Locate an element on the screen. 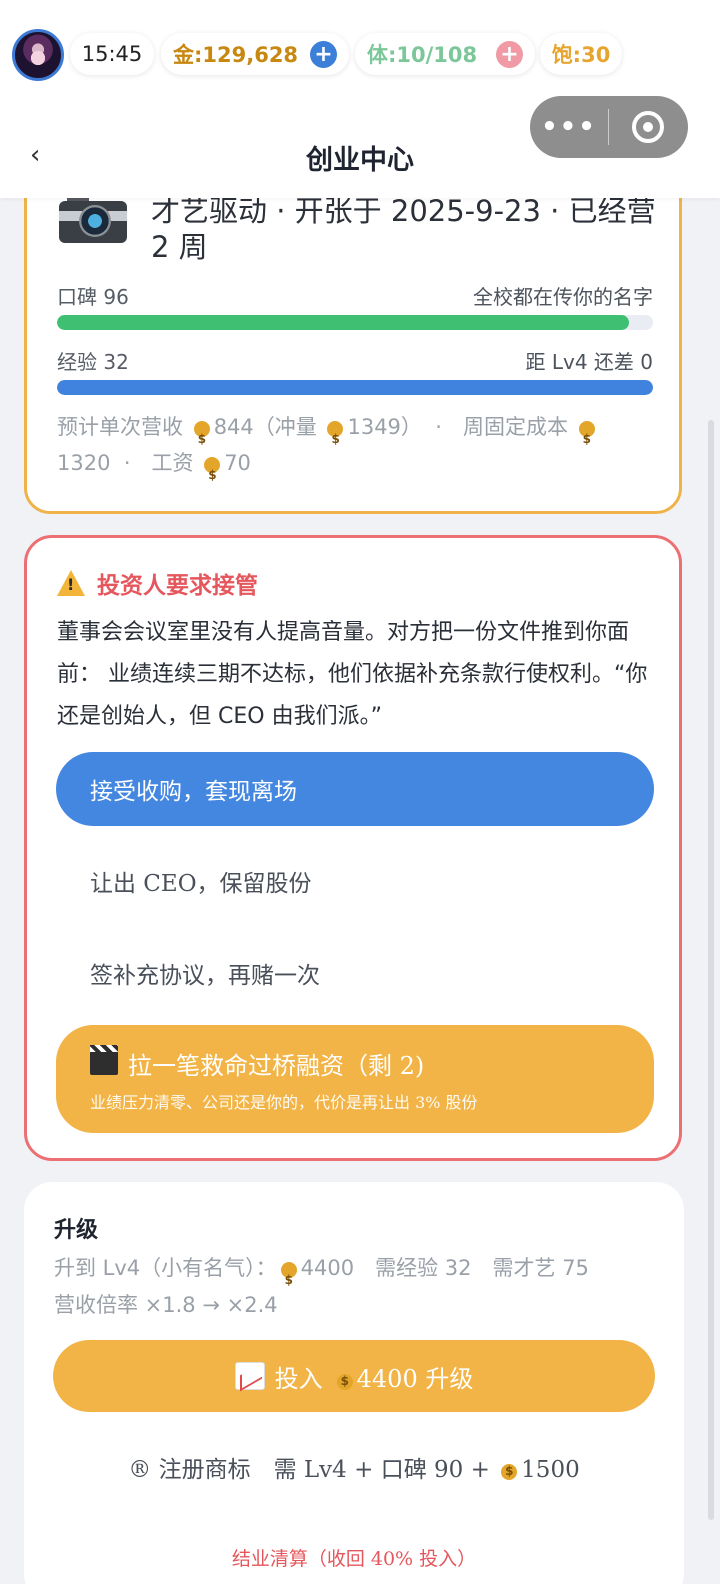 This screenshot has height=1584, width=720. exp-note: 距 Lv4 还差 0 is located at coordinates (589, 362).